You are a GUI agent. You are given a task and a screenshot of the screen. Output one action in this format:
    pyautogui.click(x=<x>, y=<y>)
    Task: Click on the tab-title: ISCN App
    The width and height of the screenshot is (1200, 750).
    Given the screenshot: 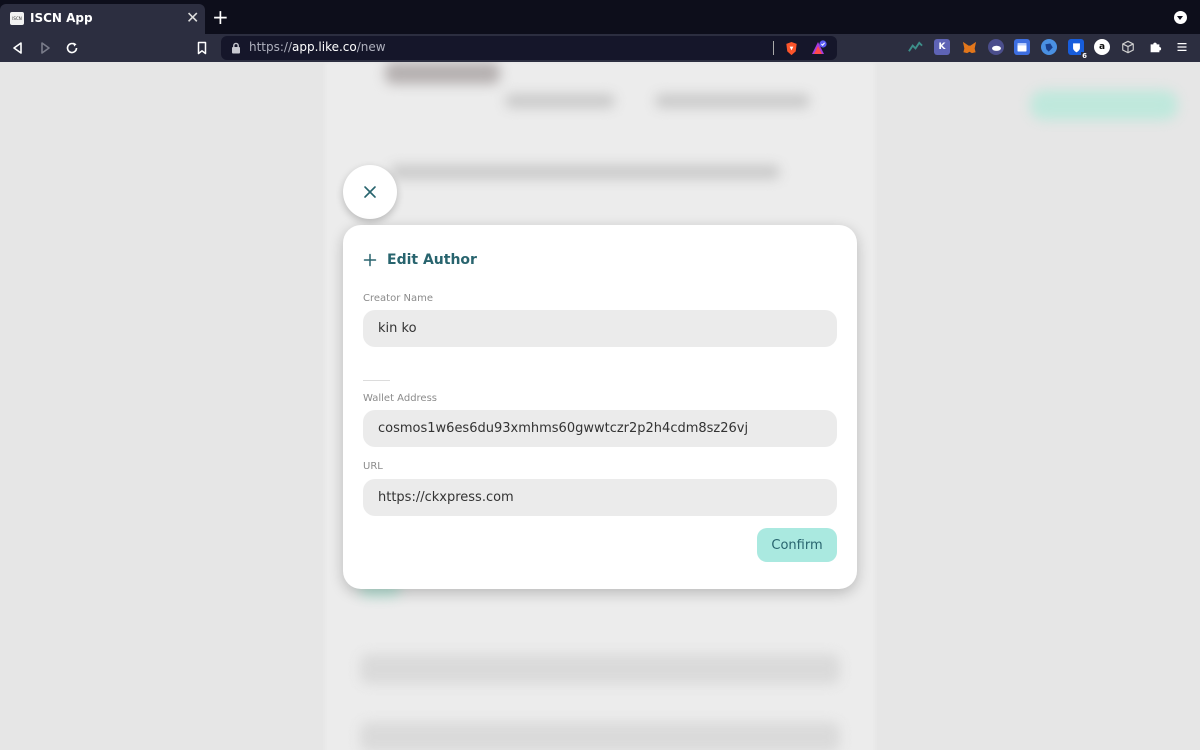 What is the action you would take?
    pyautogui.click(x=61, y=18)
    